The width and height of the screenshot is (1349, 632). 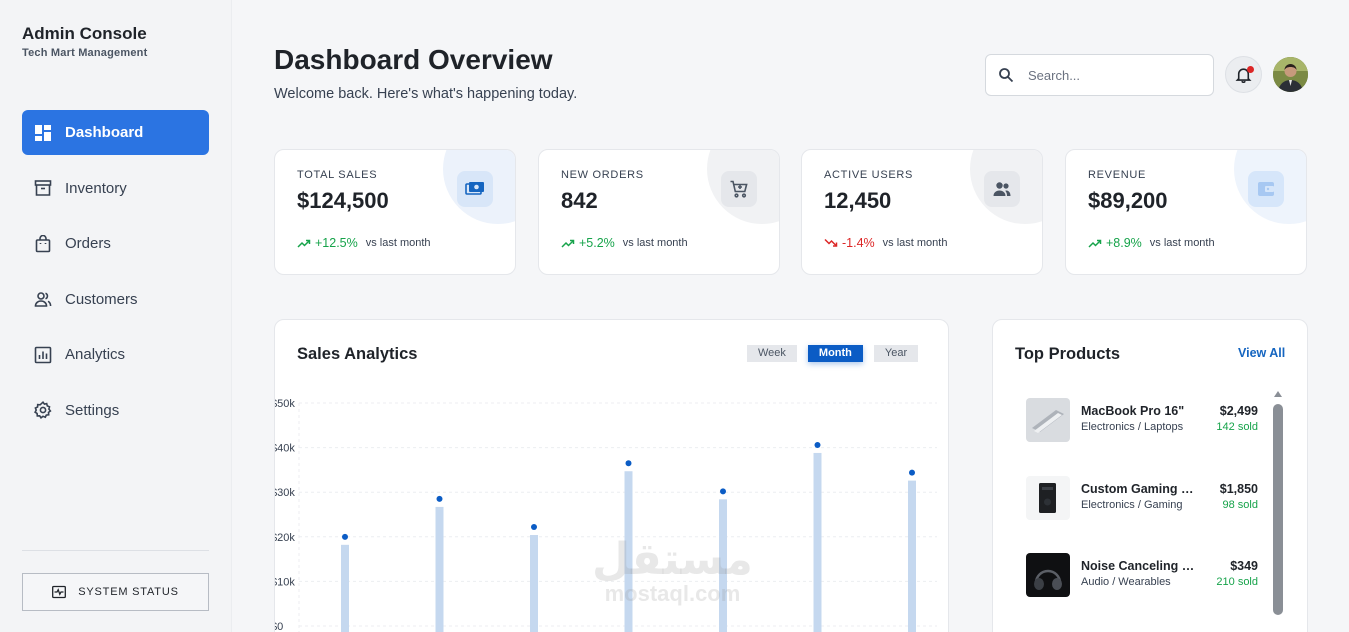 I want to click on stat-change: +5.2%, so click(x=597, y=243).